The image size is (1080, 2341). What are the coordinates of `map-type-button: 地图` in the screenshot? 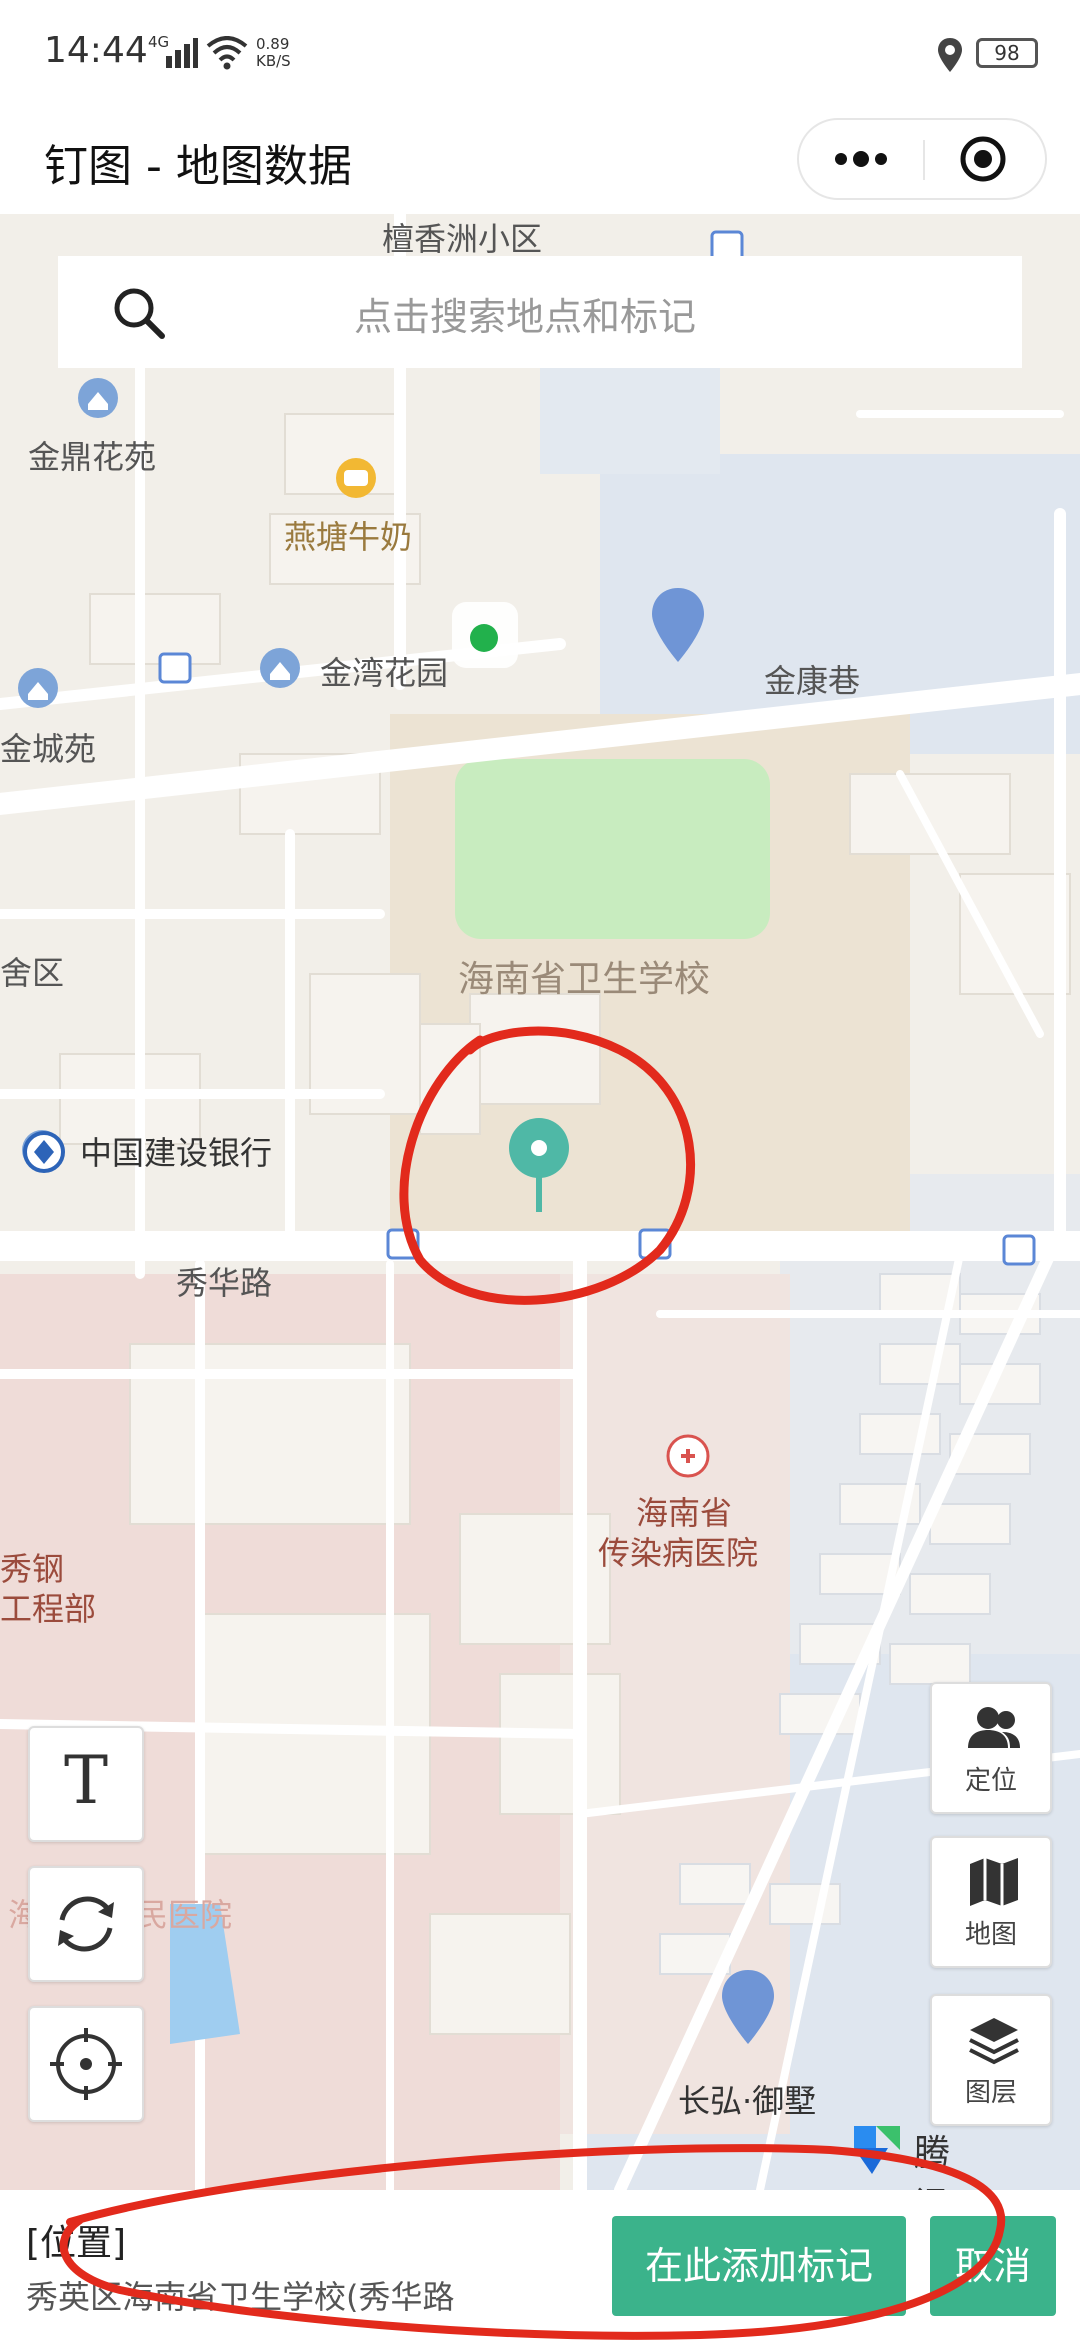 It's located at (991, 1902).